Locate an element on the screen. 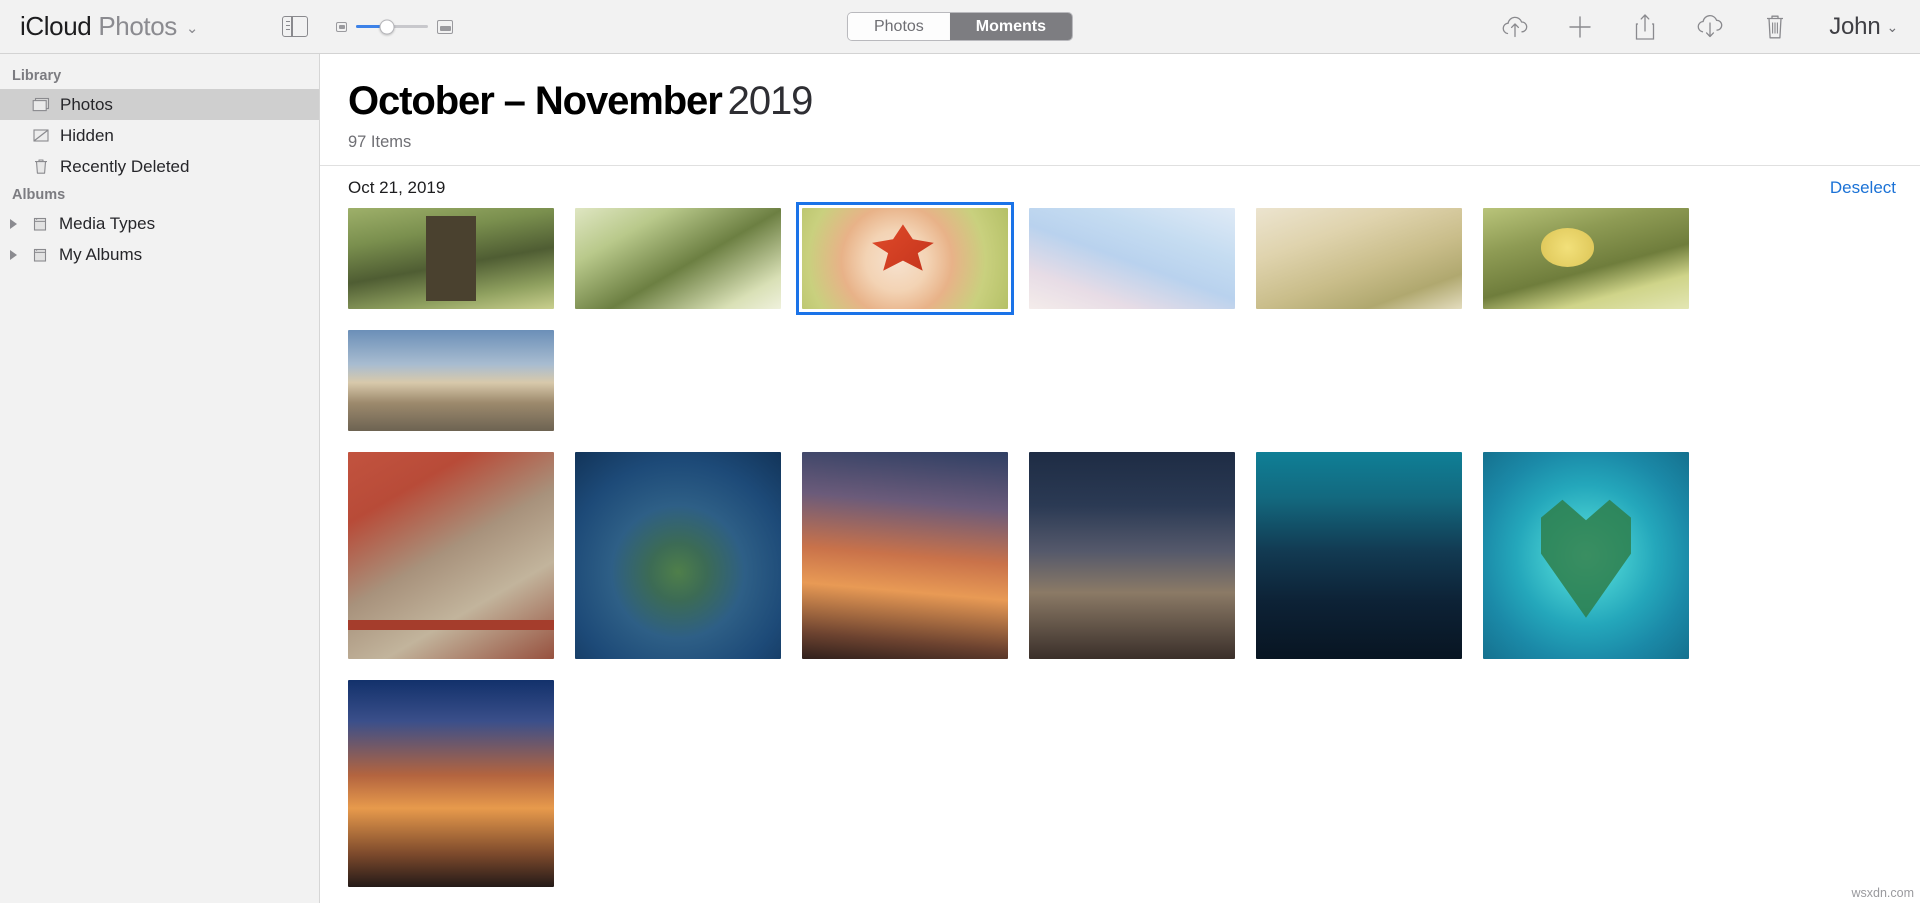 The image size is (1920, 903). trash-icon is located at coordinates (40, 167).